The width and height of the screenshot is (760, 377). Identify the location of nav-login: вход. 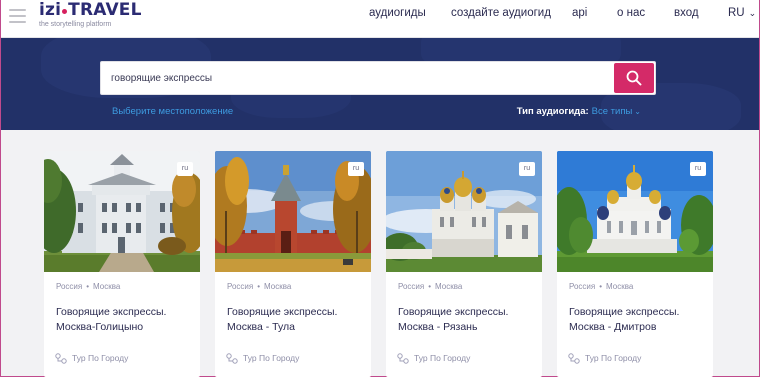
(686, 13).